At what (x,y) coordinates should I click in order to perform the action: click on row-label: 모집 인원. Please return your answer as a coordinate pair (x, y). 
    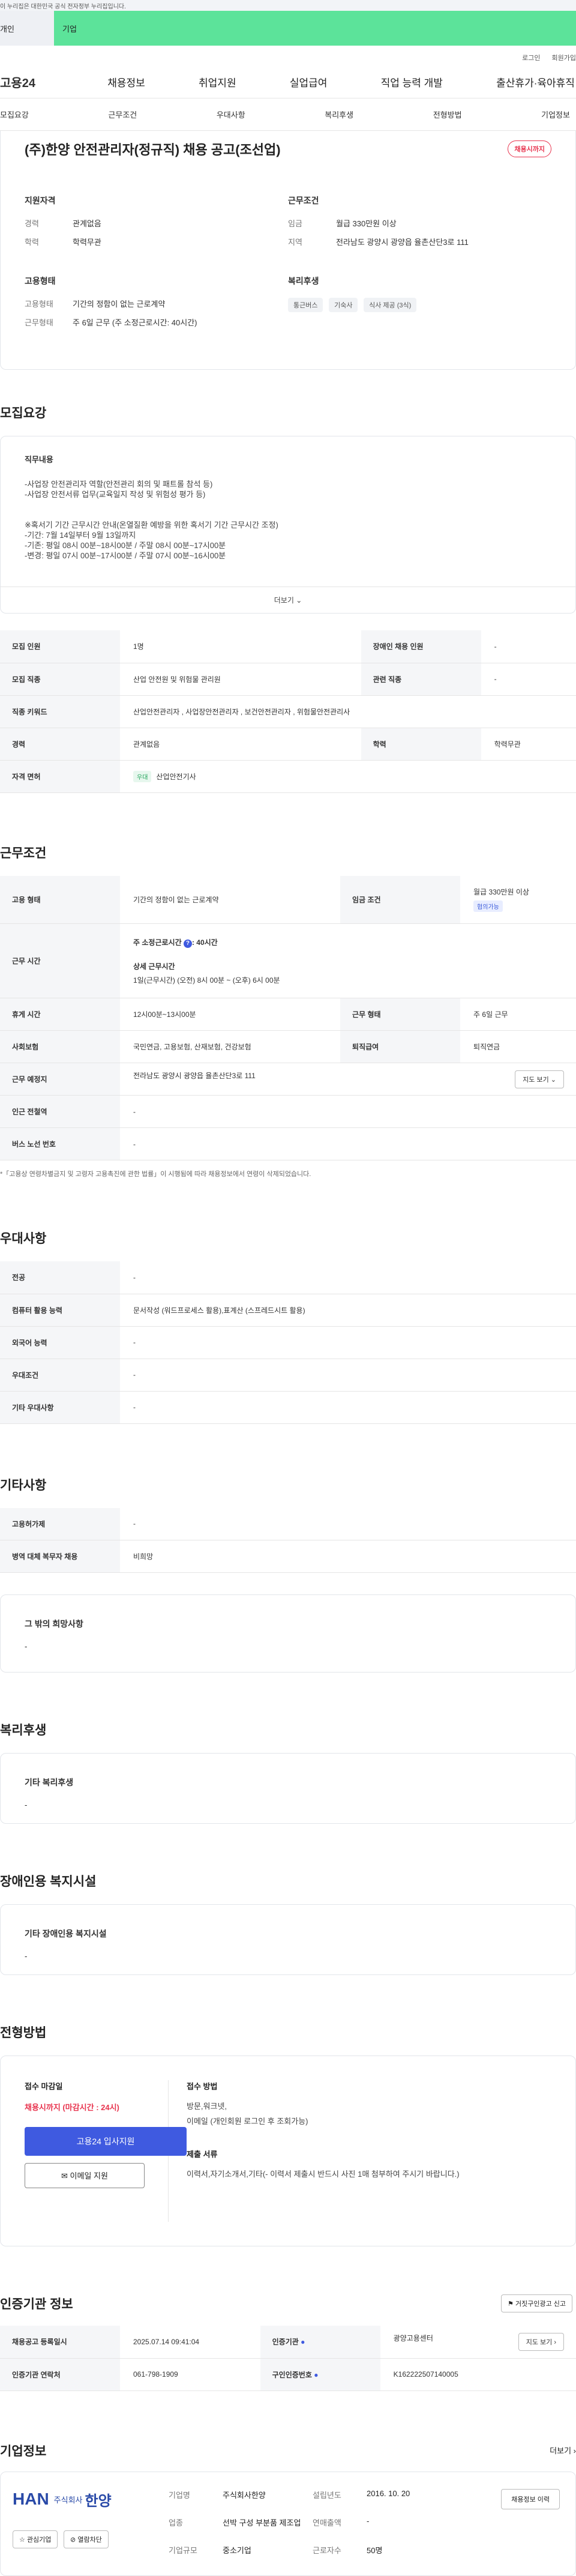
    Looking at the image, I should click on (60, 646).